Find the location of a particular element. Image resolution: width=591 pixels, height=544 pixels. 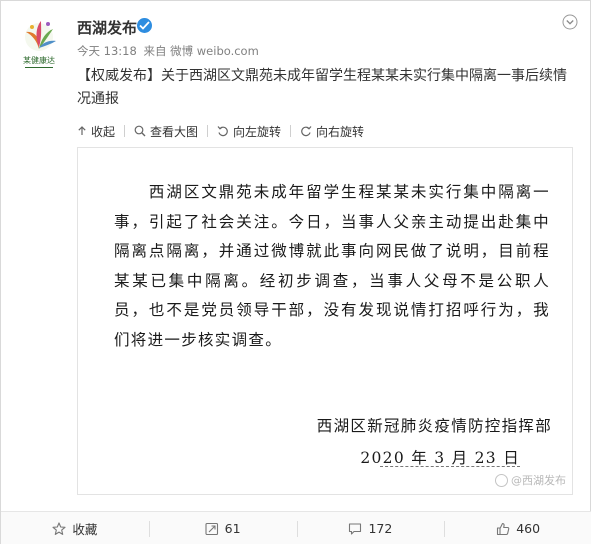

zoom-icon is located at coordinates (140, 131).